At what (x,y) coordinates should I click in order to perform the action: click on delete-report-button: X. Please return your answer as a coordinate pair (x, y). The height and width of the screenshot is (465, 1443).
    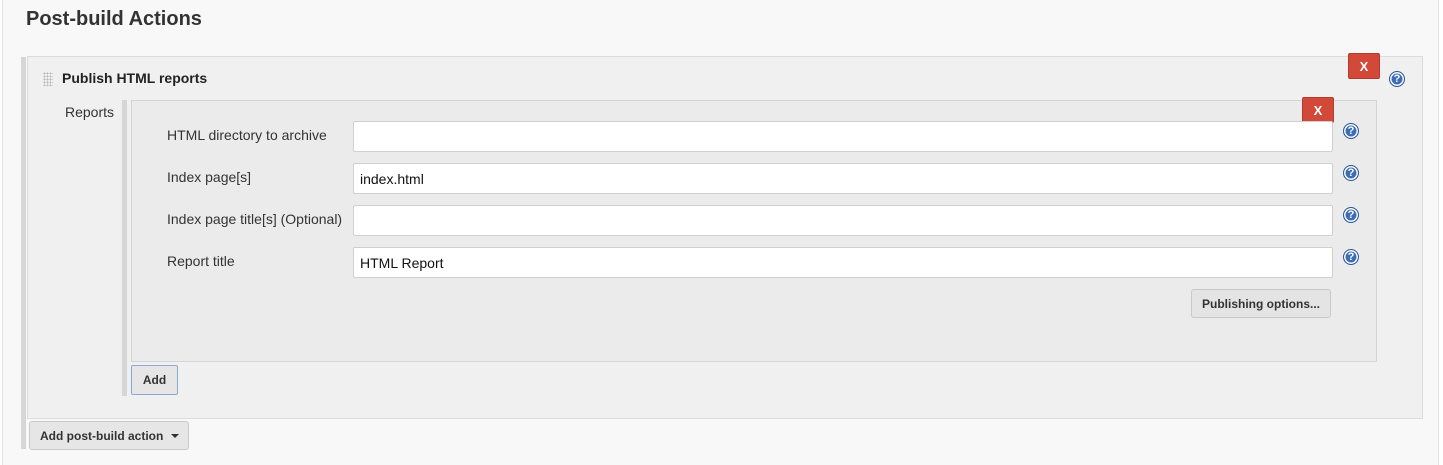
    Looking at the image, I should click on (1318, 110).